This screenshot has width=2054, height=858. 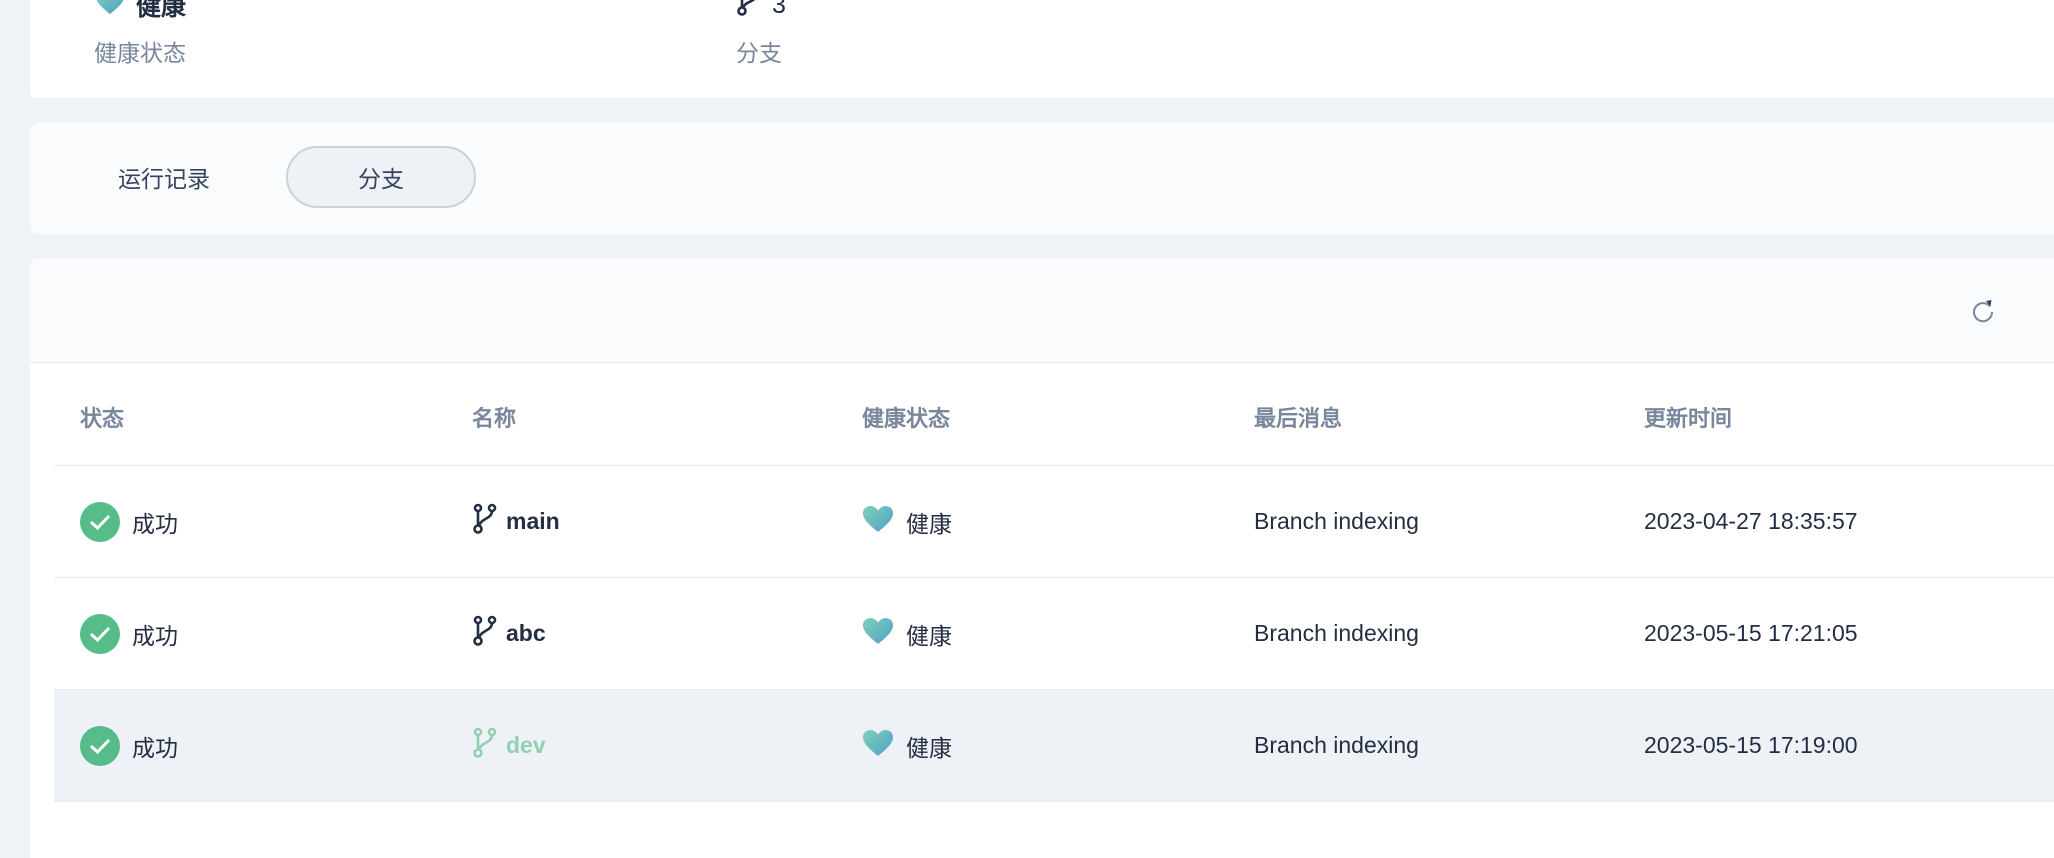 What do you see at coordinates (1751, 745) in the screenshot?
I see `updated-cell: 2023-05-15 17:19:00` at bounding box center [1751, 745].